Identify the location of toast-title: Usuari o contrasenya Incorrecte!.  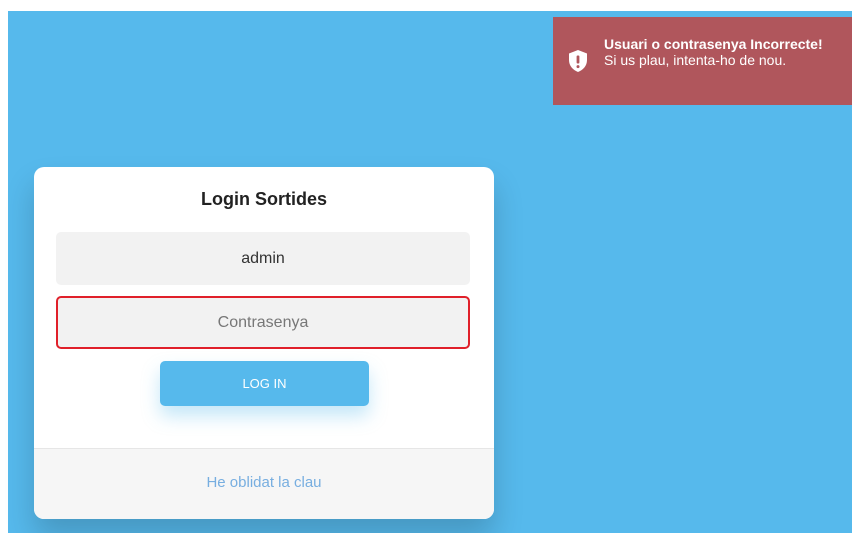
(713, 44).